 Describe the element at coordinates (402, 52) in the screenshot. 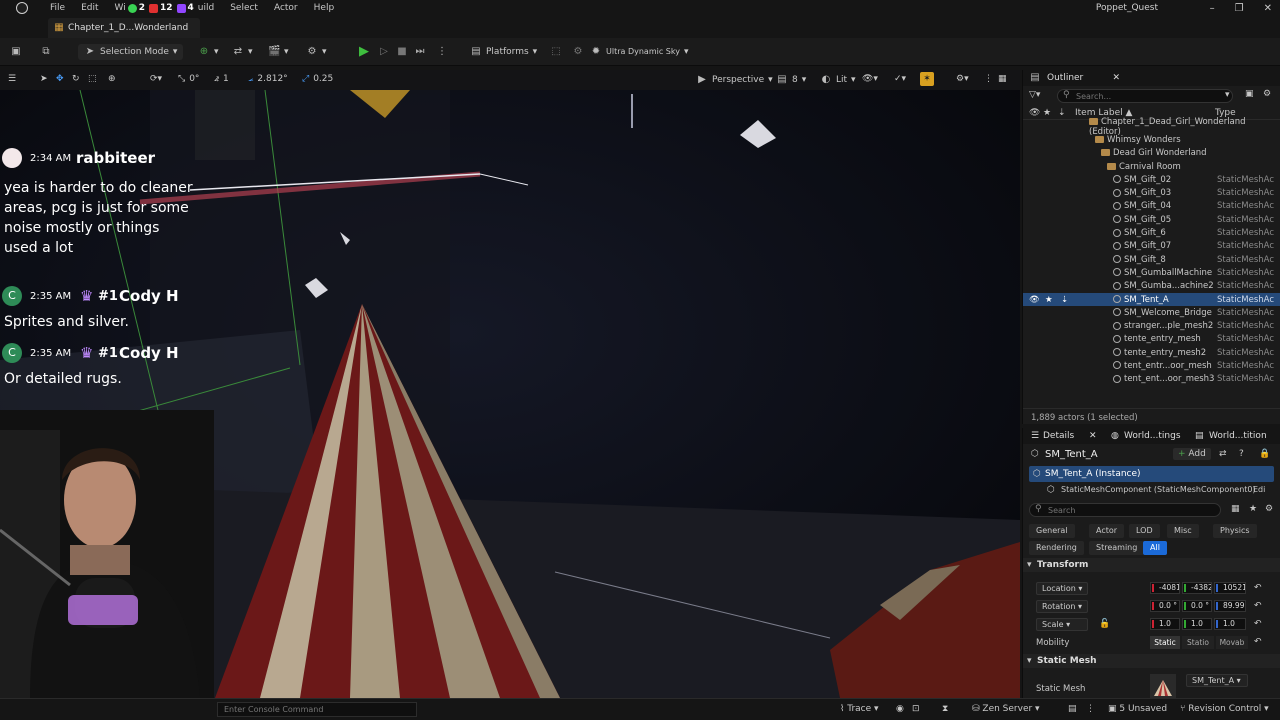

I see `stop-icon: ■` at that location.